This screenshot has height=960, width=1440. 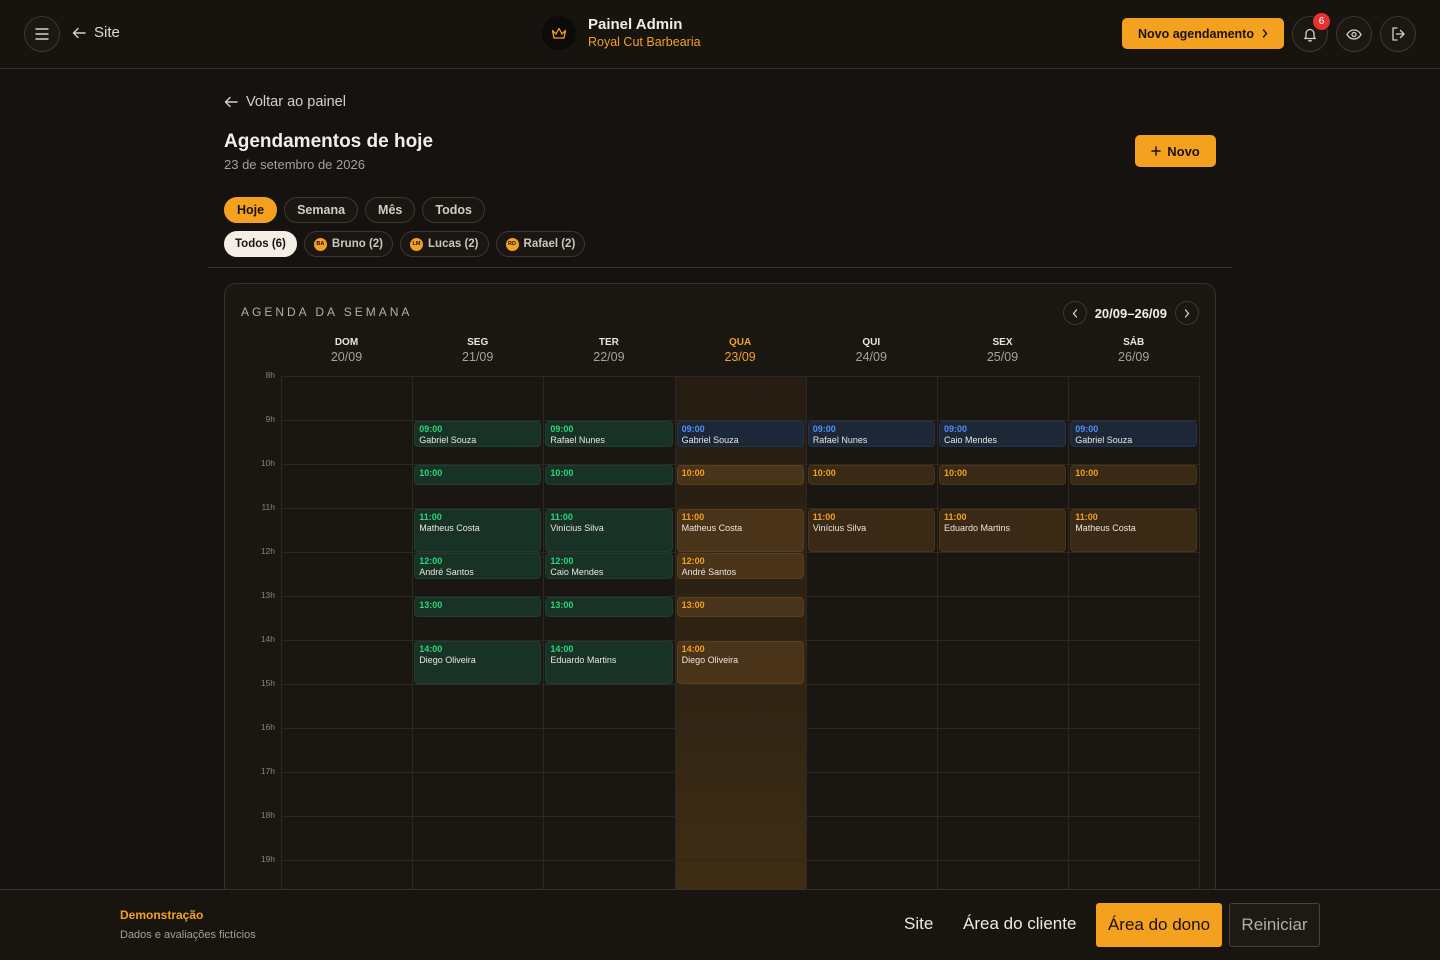 What do you see at coordinates (608, 342) in the screenshot?
I see `day-name: TER` at bounding box center [608, 342].